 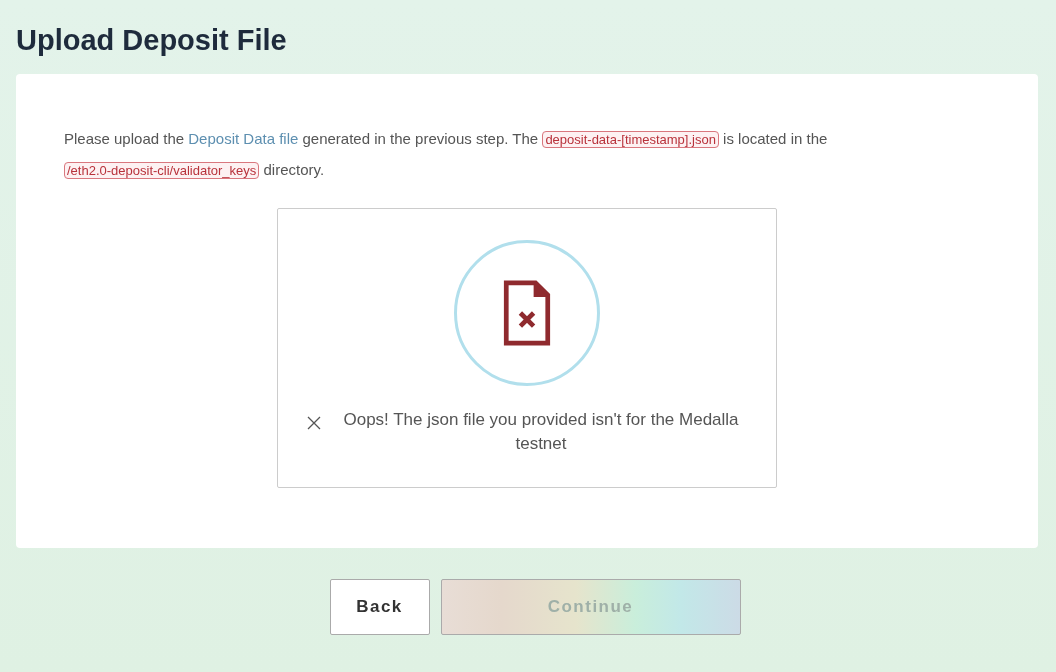 What do you see at coordinates (527, 313) in the screenshot?
I see `file-error-icon` at bounding box center [527, 313].